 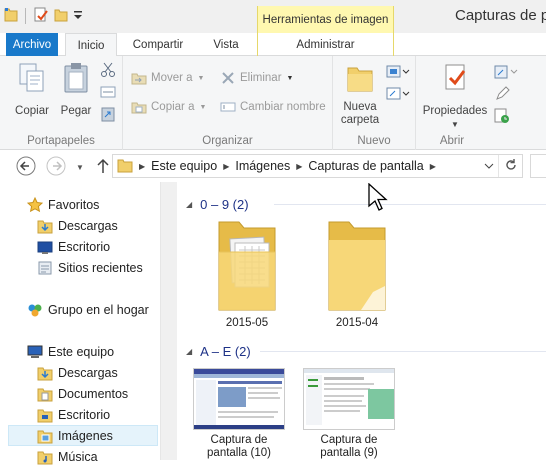 What do you see at coordinates (273, 16) in the screenshot?
I see `title-bar: Herramientas de imagen Capturas de p` at bounding box center [273, 16].